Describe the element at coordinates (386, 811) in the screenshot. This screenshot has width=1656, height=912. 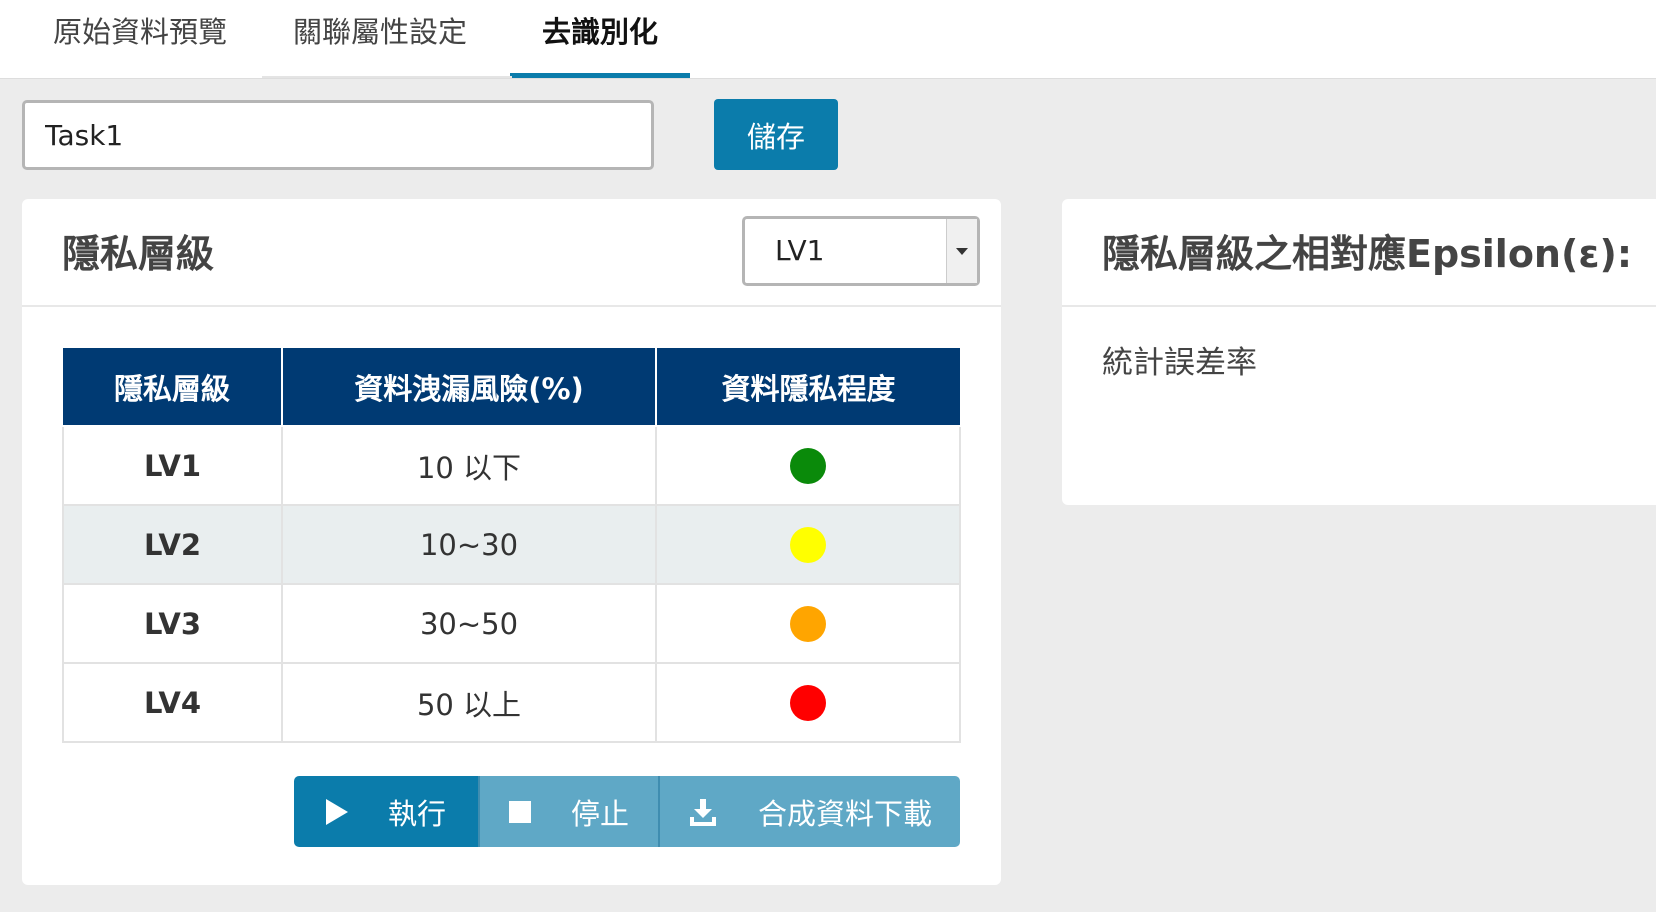
I see `run-button: 執行` at that location.